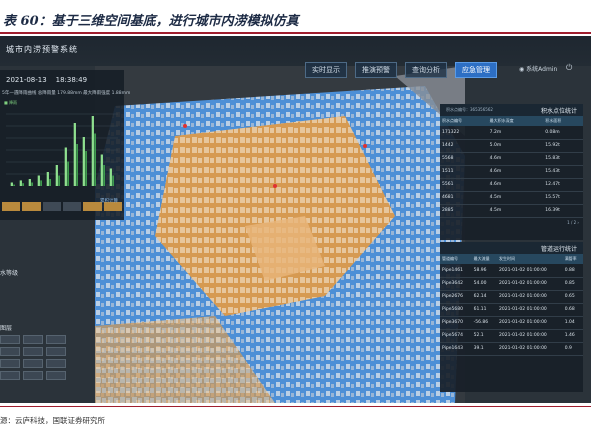 This screenshot has width=591, height=434. I want to click on pipe-table-cell: 61.11, so click(484, 310).